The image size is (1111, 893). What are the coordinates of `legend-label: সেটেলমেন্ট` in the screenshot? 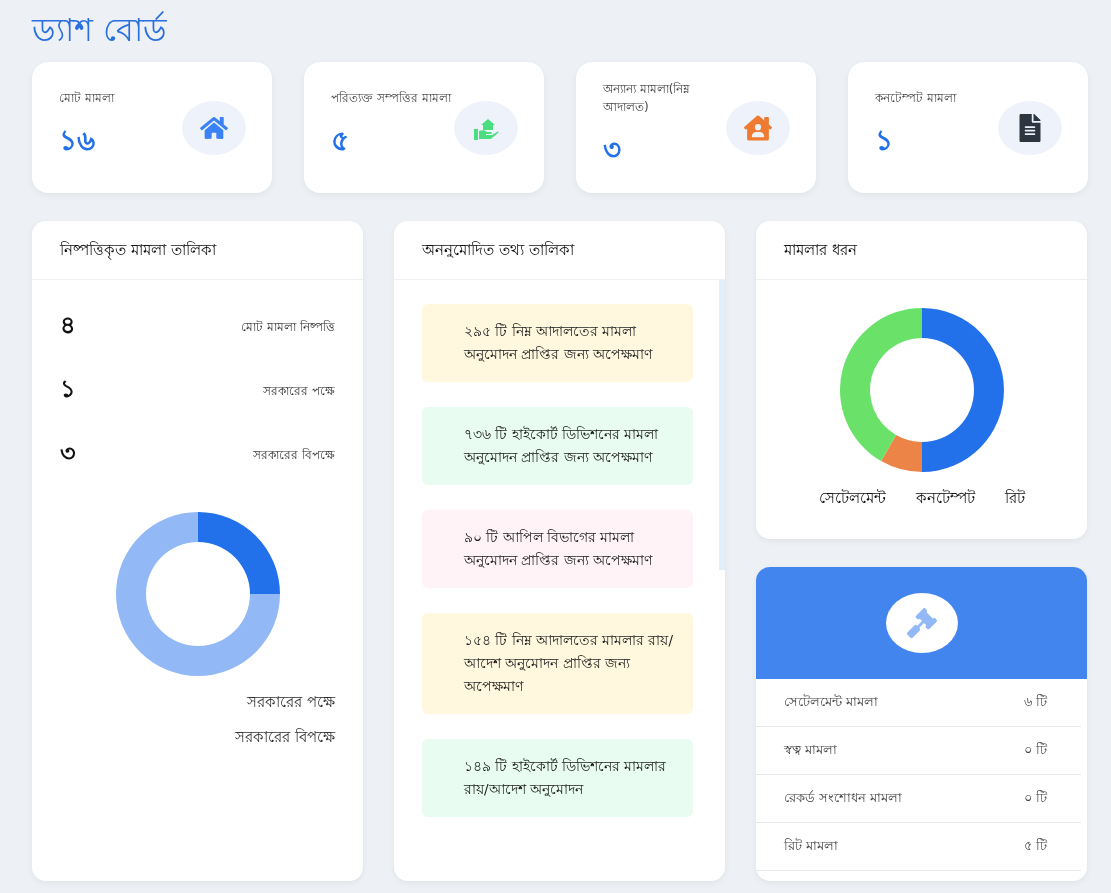 It's located at (852, 498).